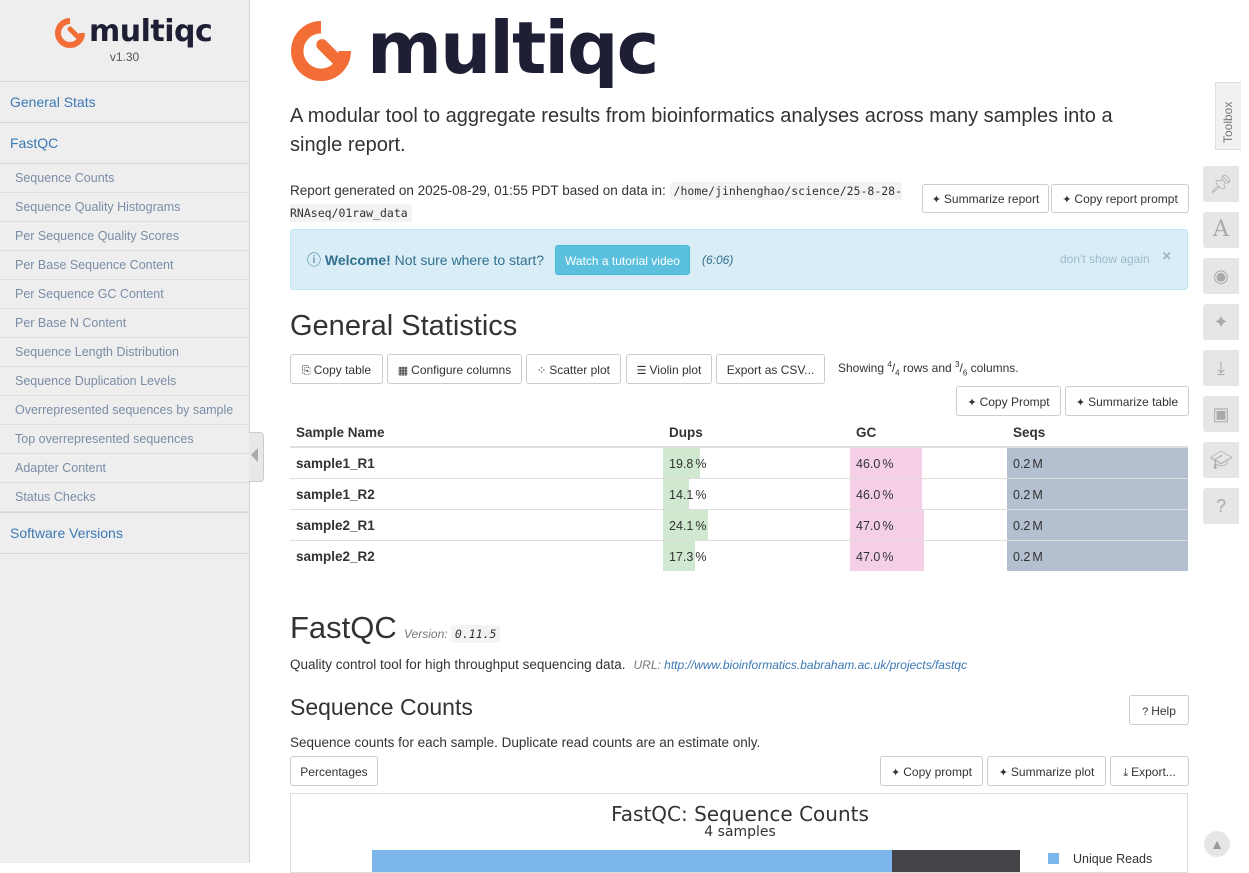  I want to click on cell-gc-value: 46.0%, so click(871, 464).